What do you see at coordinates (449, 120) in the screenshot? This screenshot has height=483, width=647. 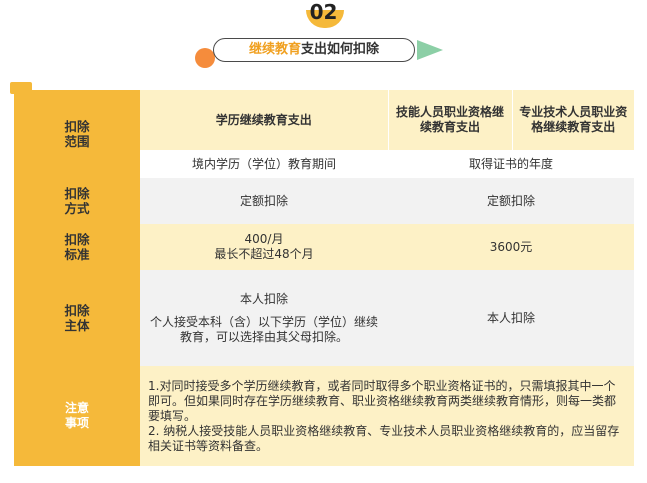 I see `header-skill: 技能人员职业资格继续教育支出` at bounding box center [449, 120].